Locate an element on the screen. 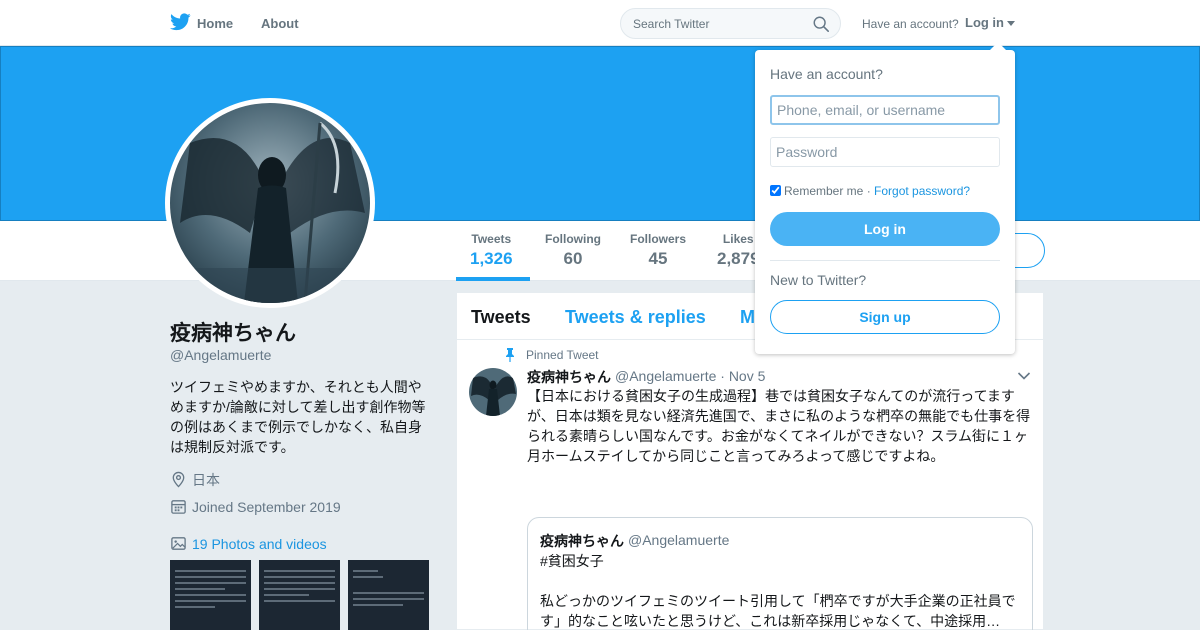  stat-value: 60 is located at coordinates (573, 258).